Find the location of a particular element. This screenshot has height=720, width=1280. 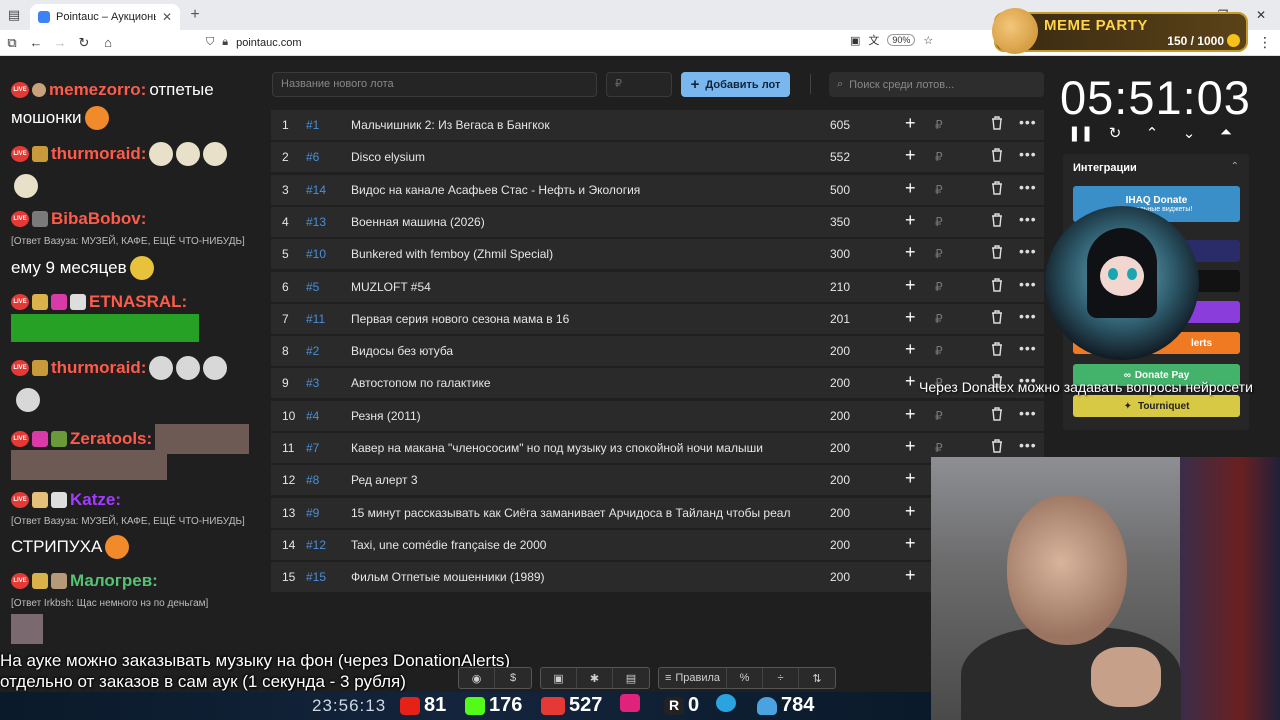

lock-icon: 🔒︎ is located at coordinates (225, 42).